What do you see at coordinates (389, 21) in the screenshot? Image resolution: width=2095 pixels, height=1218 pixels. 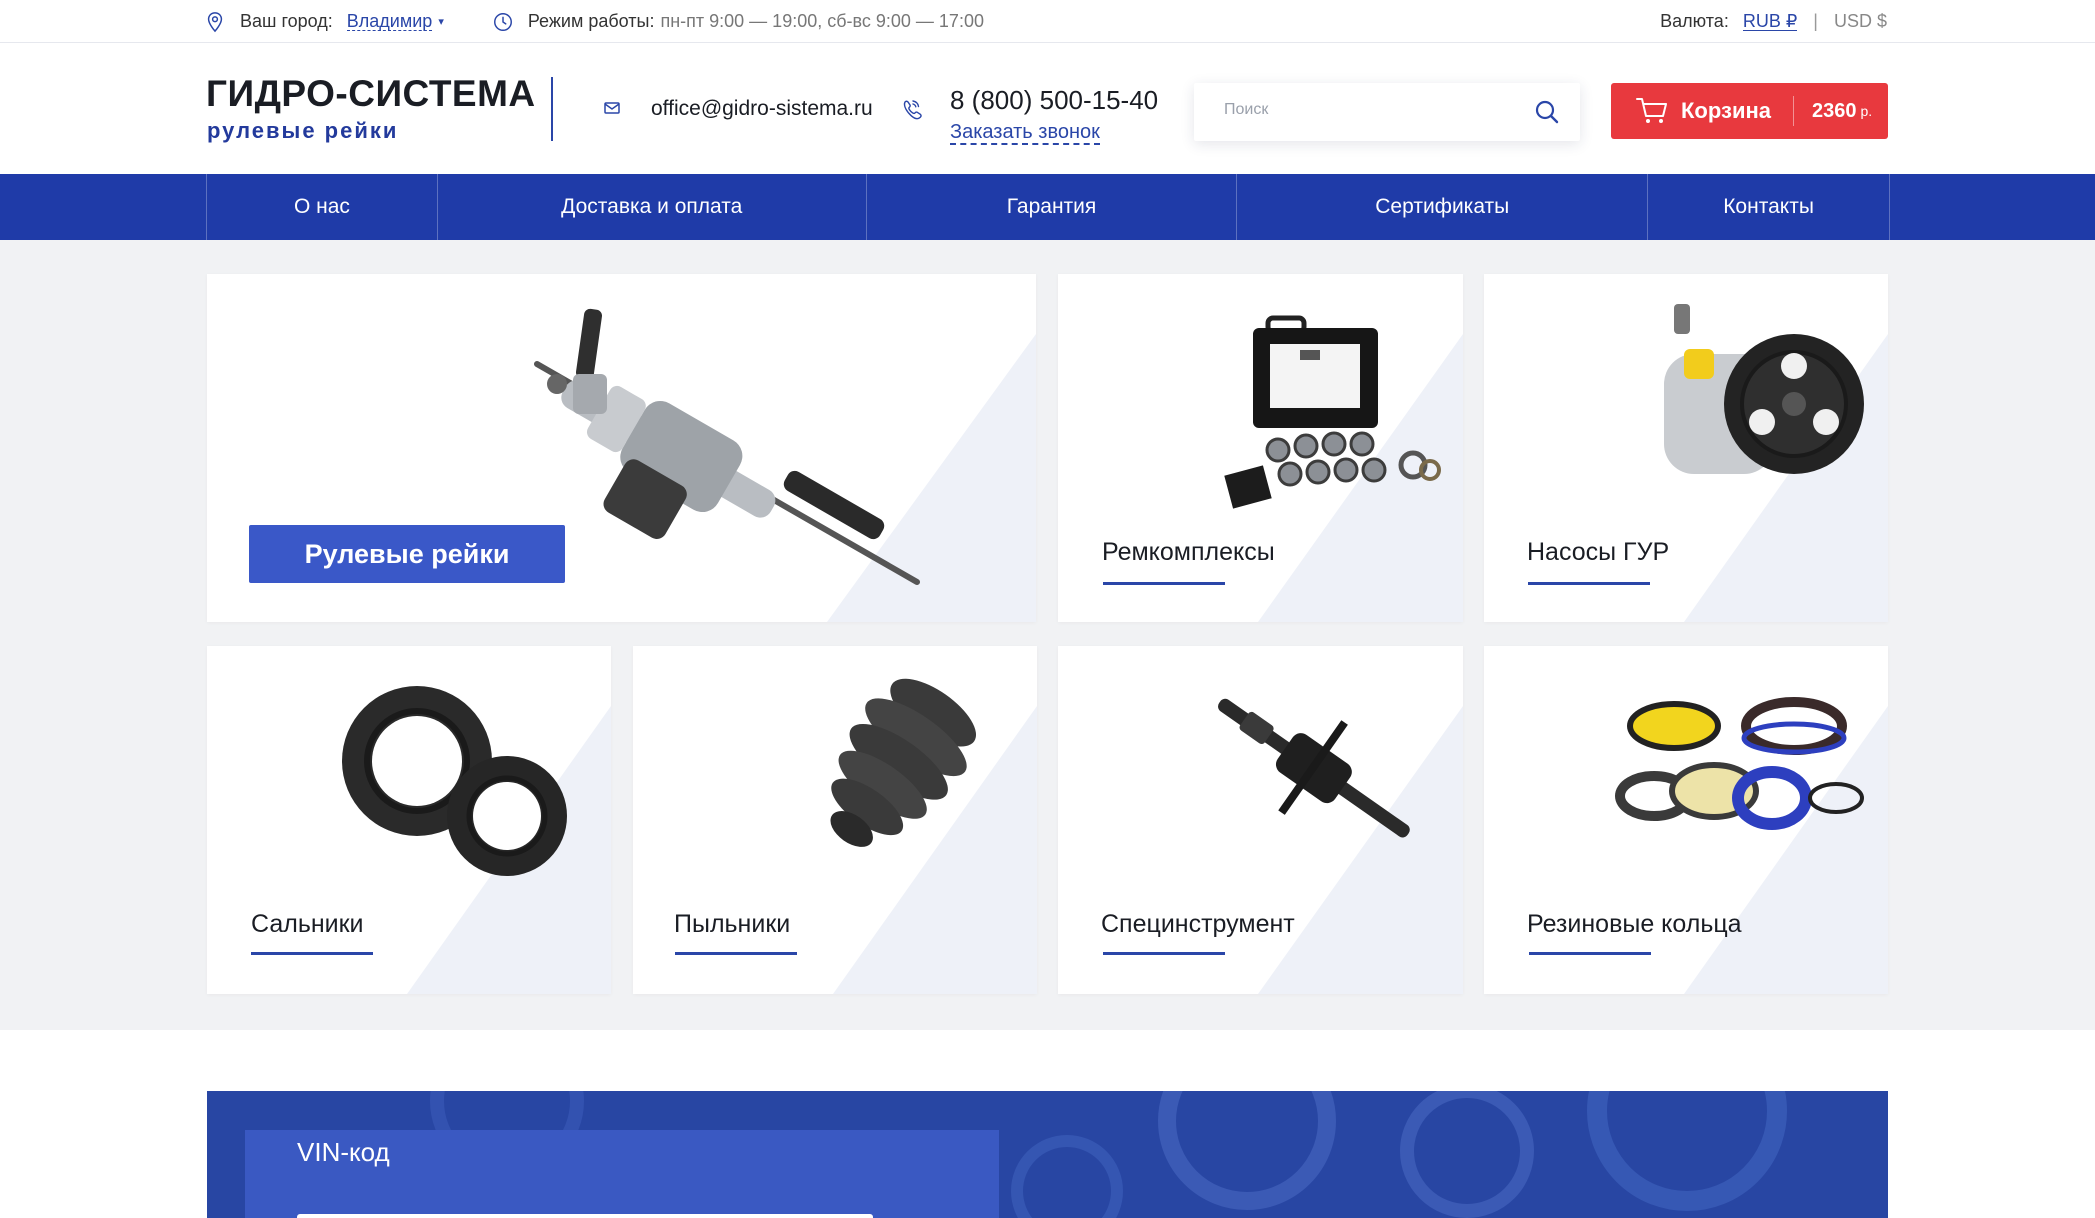 I see `city-selector: Владимир` at bounding box center [389, 21].